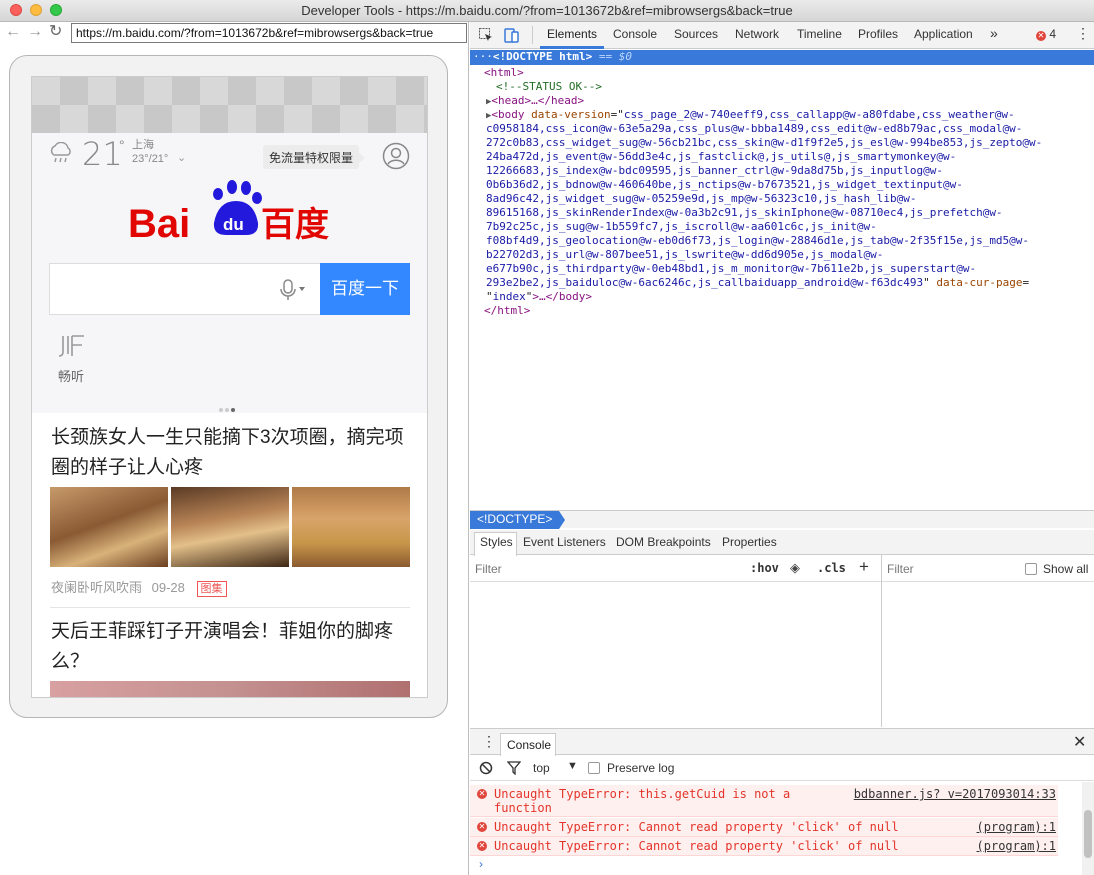  What do you see at coordinates (572, 34) in the screenshot?
I see `tab-elements: Elements` at bounding box center [572, 34].